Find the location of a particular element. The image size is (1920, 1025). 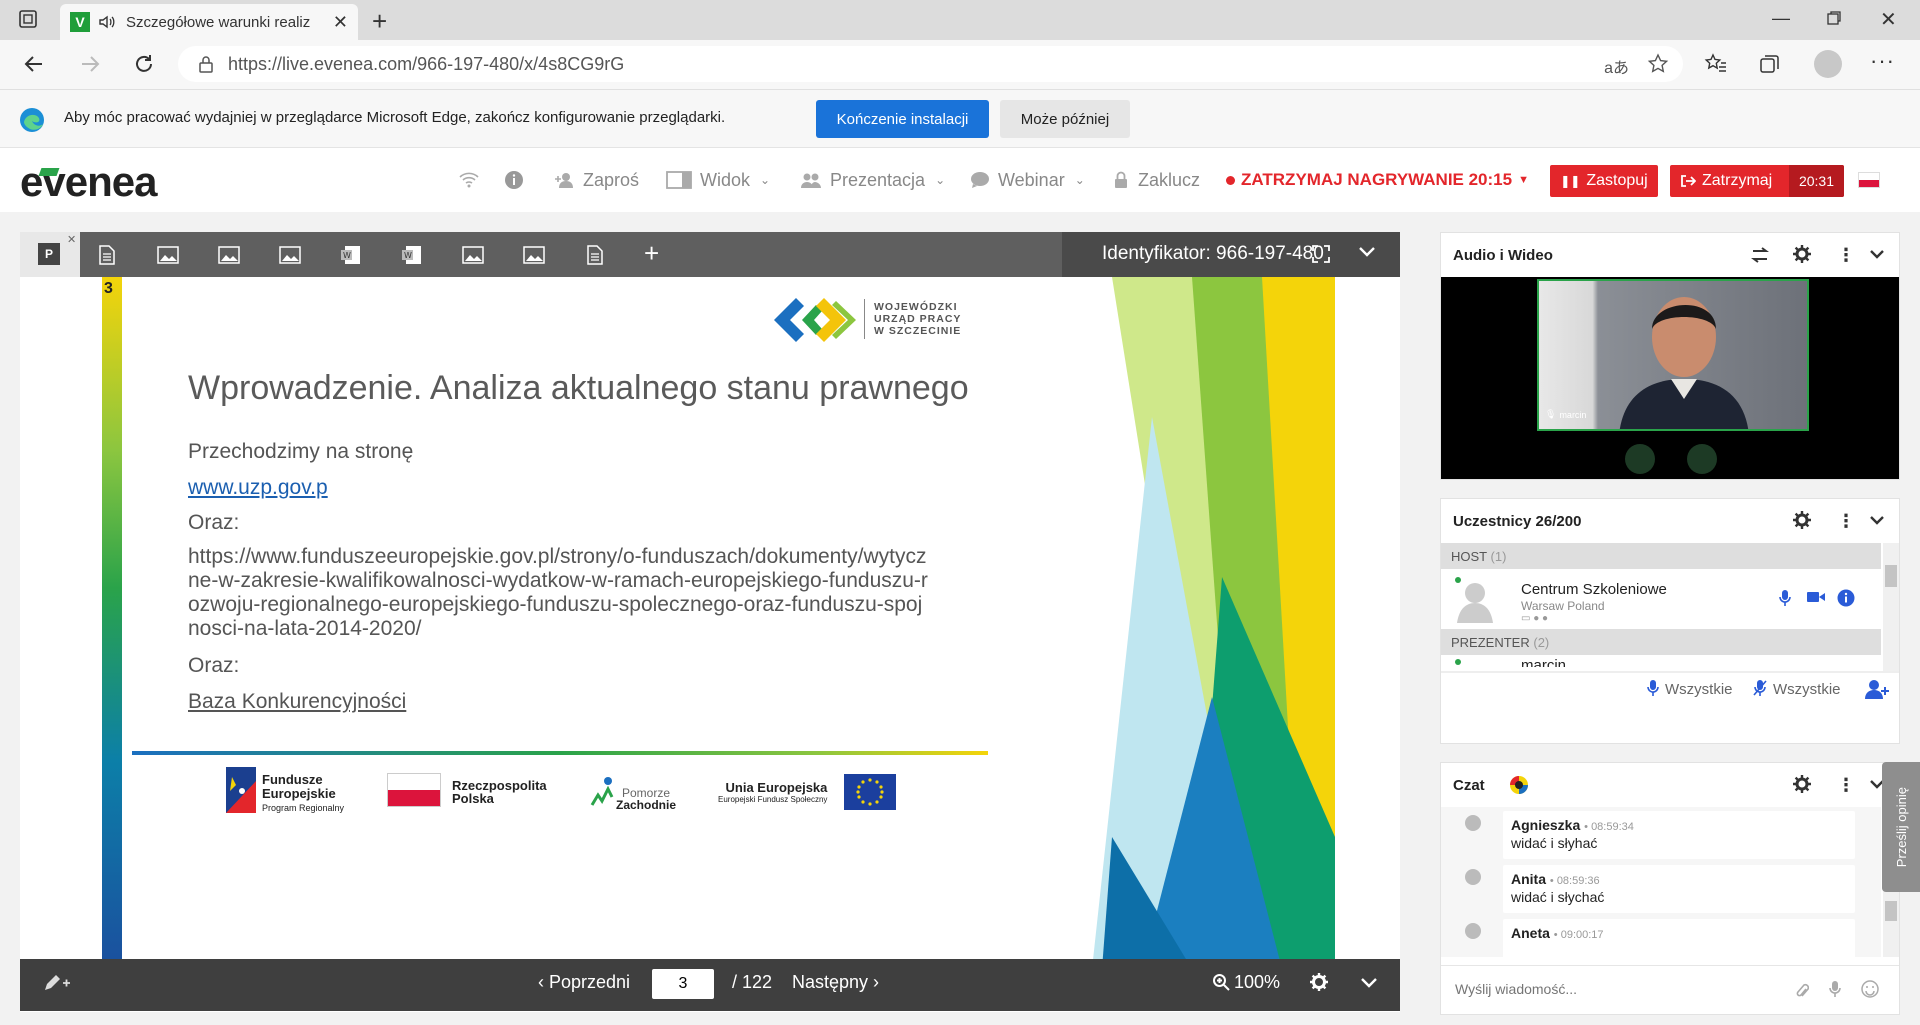

powerpoint-file-tab: P ✕ is located at coordinates (50, 254).